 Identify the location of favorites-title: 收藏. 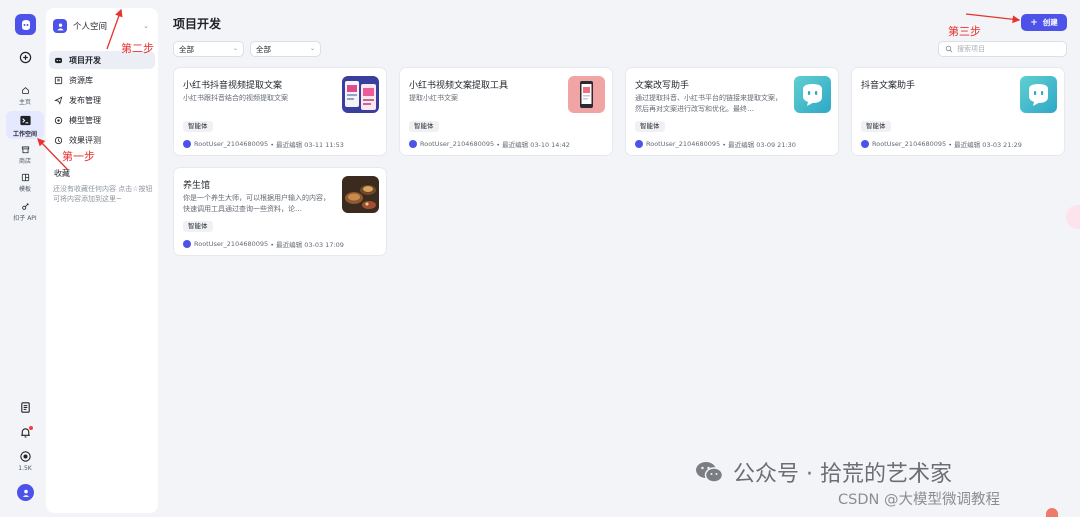
(62, 173).